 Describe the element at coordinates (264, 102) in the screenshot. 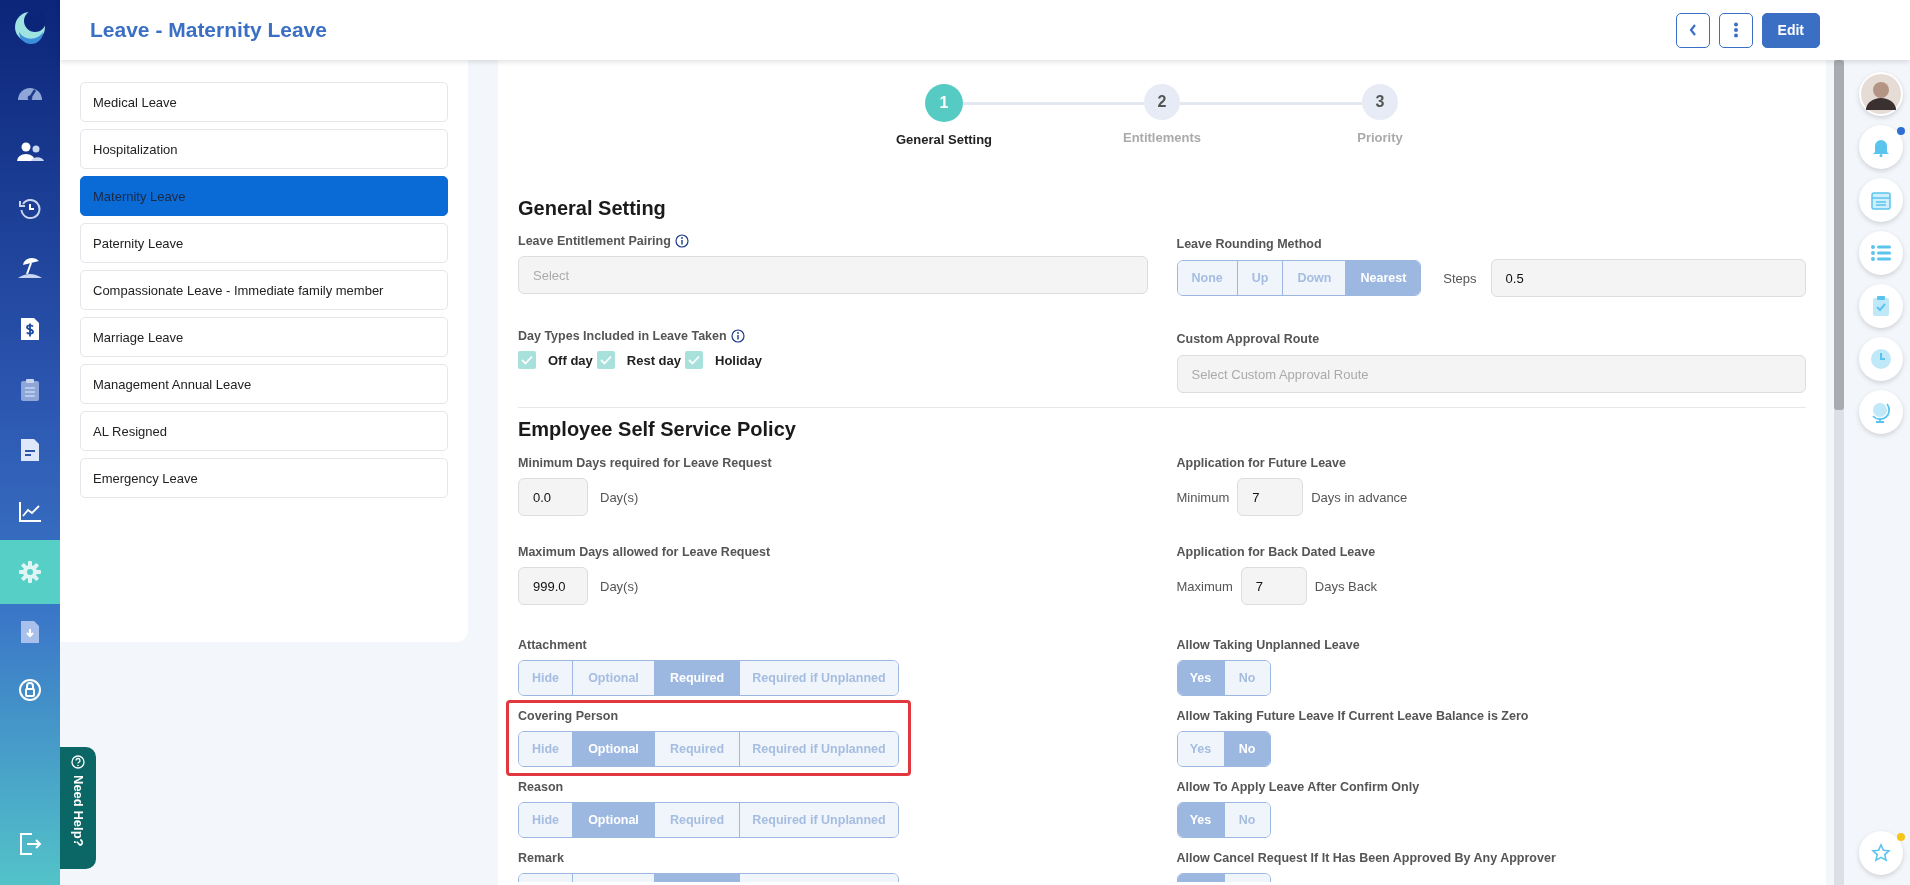

I see `leave-type-item: Medical Leave` at that location.